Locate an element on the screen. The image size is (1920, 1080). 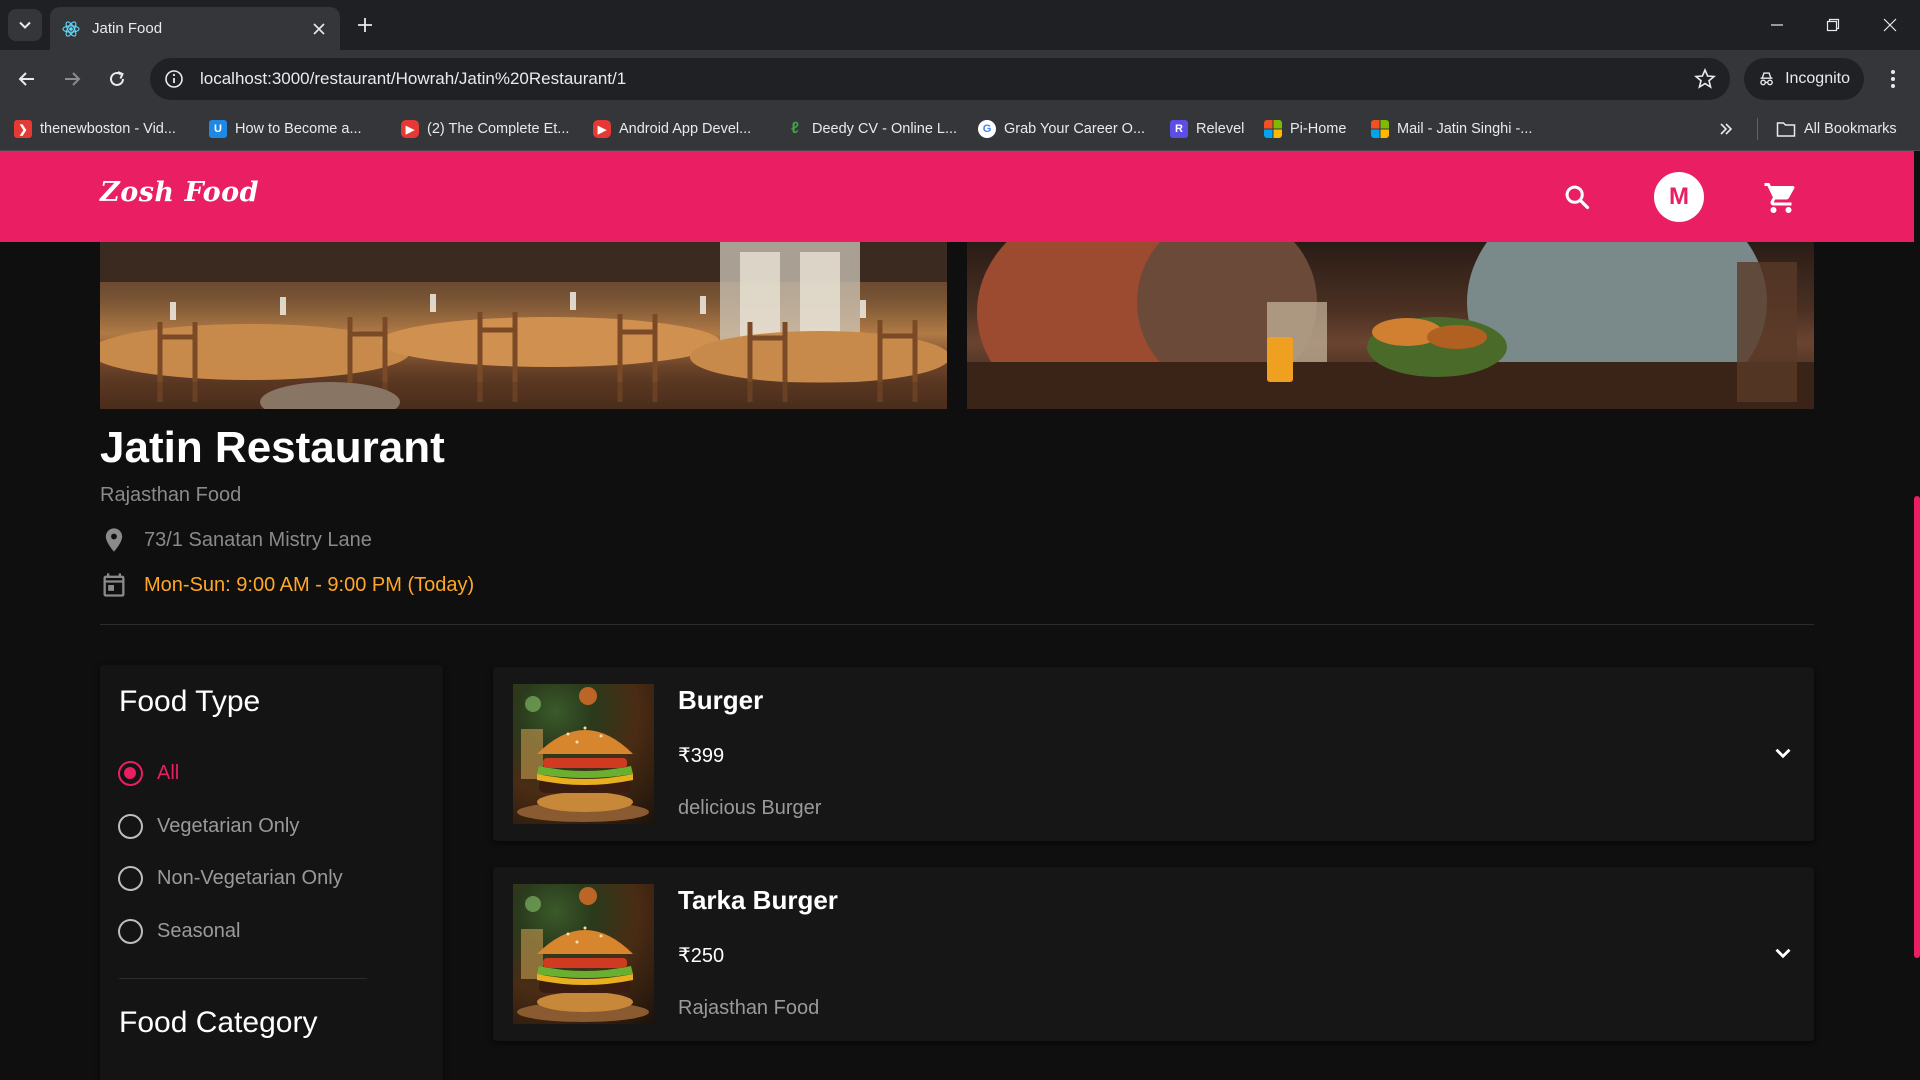
browser-tab-bar: Jatin Food is located at coordinates (960, 25).